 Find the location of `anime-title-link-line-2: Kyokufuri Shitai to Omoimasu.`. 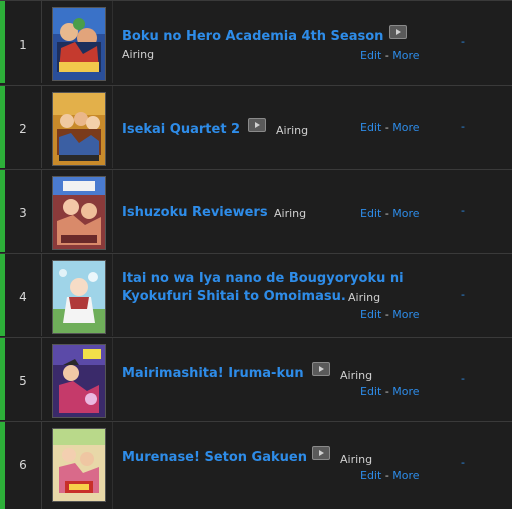

anime-title-link-line-2: Kyokufuri Shitai to Omoimasu. is located at coordinates (234, 297).